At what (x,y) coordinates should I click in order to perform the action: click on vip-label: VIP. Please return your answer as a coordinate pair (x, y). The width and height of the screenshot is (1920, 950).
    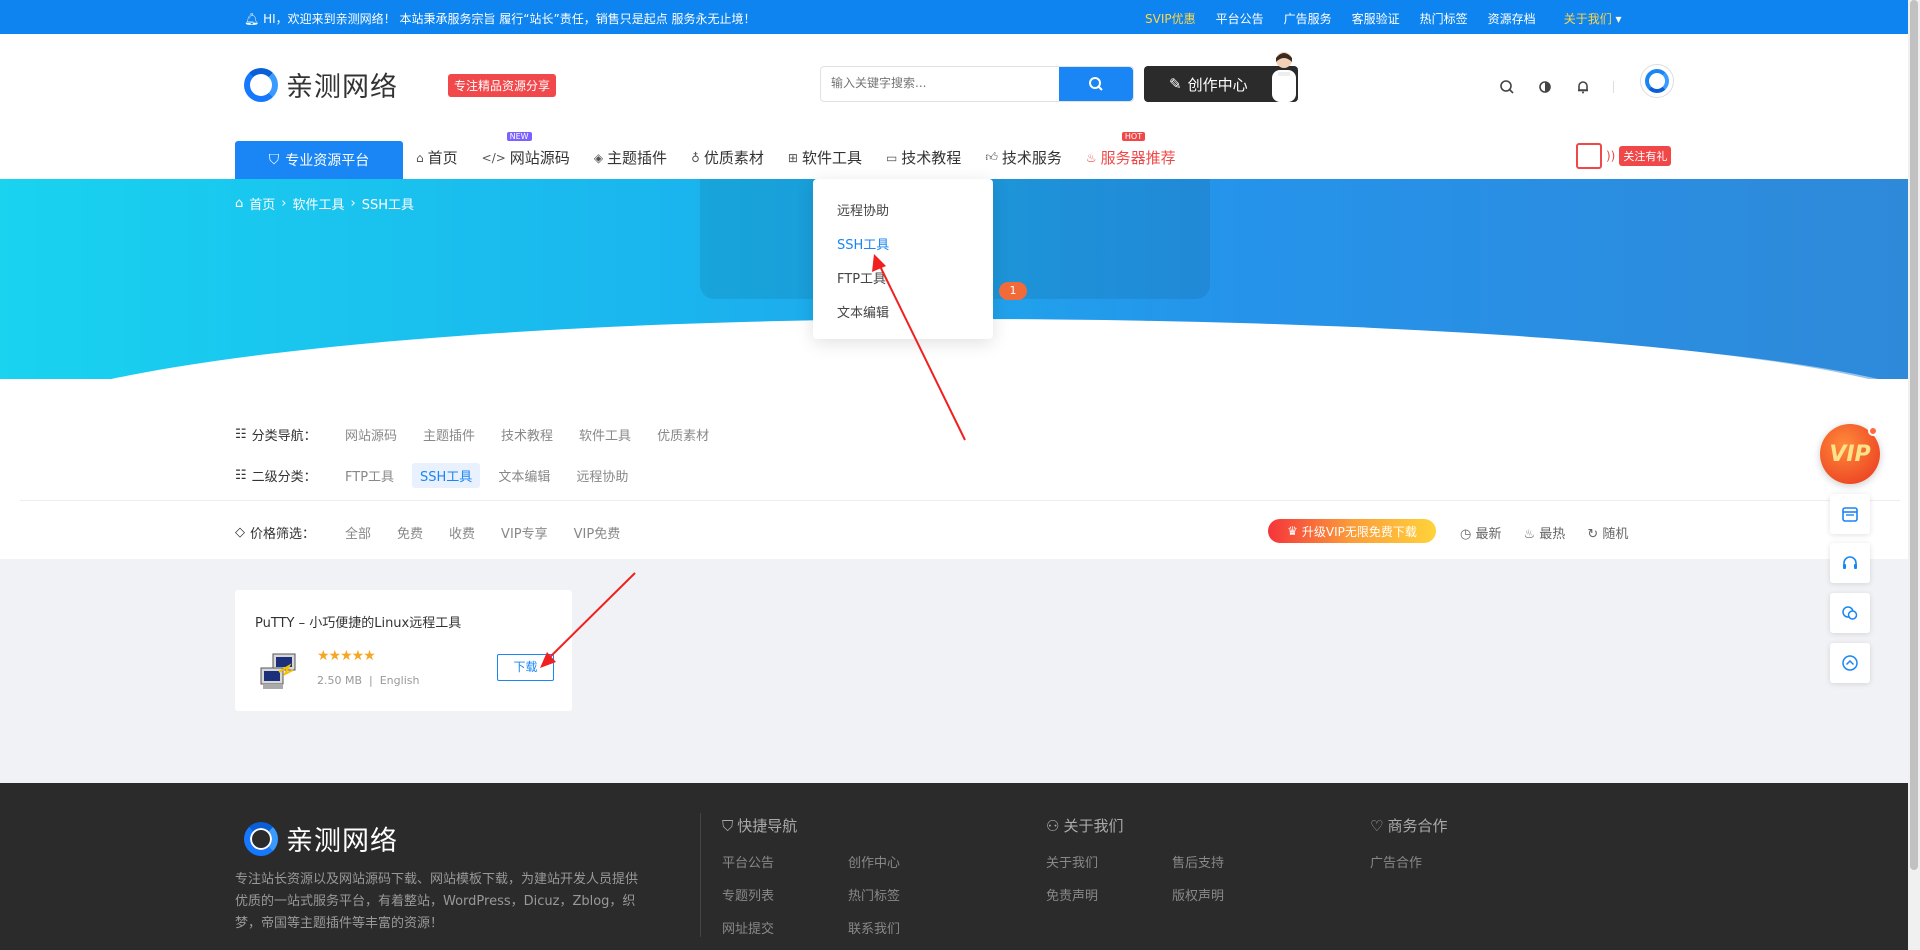
    Looking at the image, I should click on (1850, 454).